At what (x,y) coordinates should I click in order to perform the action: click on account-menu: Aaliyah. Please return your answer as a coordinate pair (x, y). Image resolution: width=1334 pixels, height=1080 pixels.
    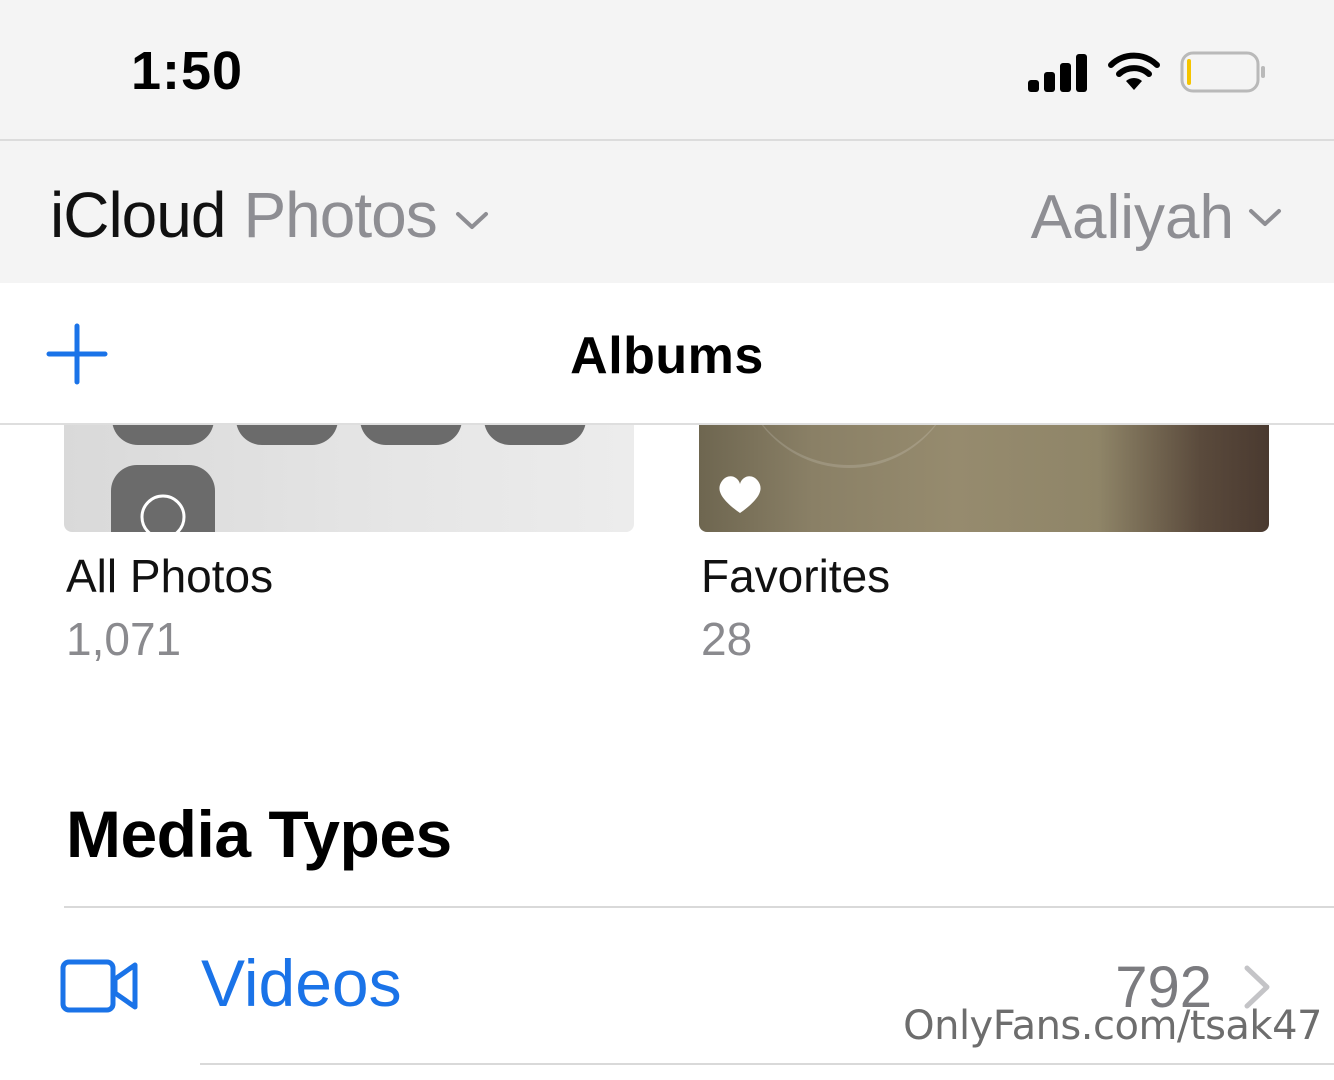
    Looking at the image, I should click on (1156, 217).